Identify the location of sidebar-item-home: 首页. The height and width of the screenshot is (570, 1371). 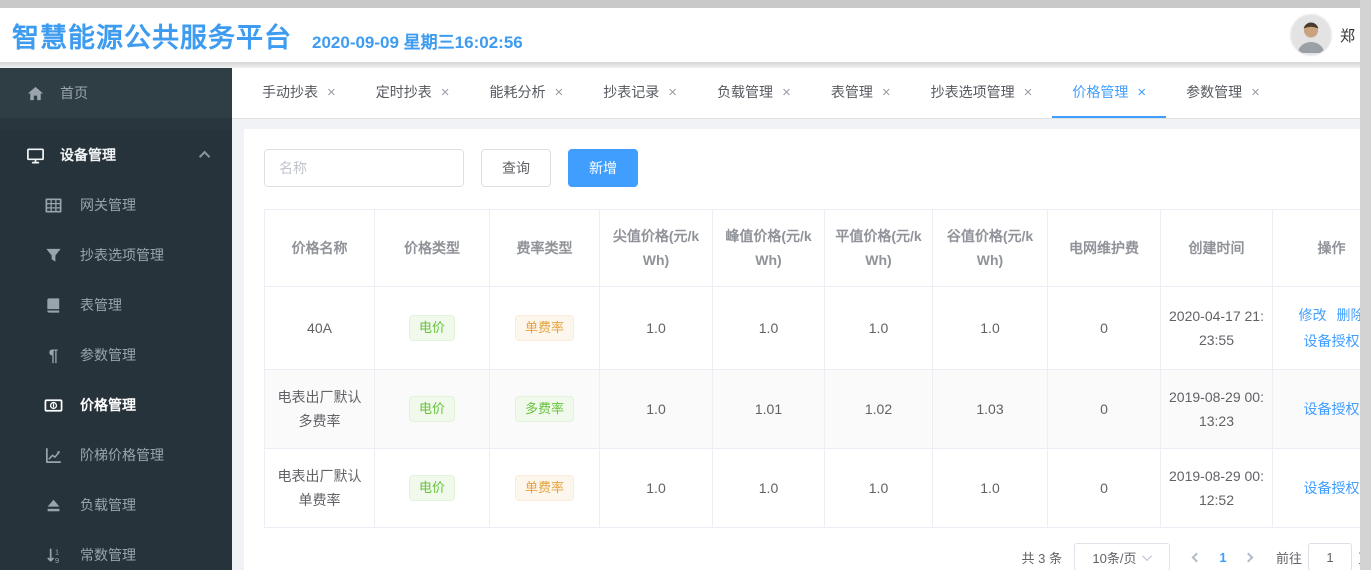
(116, 93).